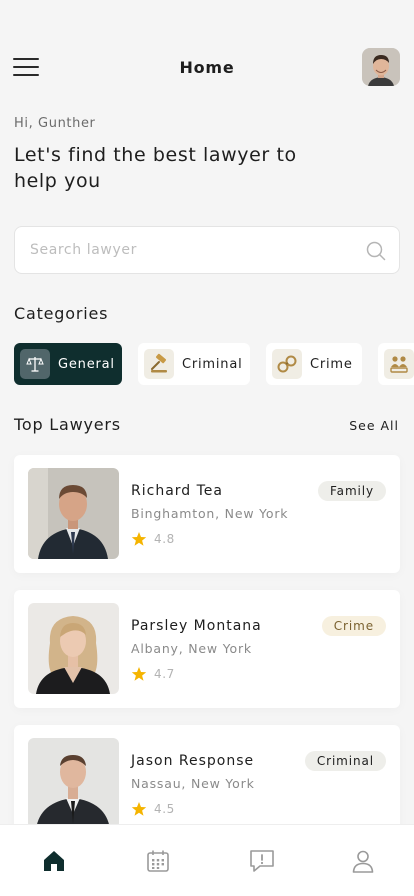 This screenshot has height=896, width=414. I want to click on lawyer-name: Richard Tea, so click(177, 491).